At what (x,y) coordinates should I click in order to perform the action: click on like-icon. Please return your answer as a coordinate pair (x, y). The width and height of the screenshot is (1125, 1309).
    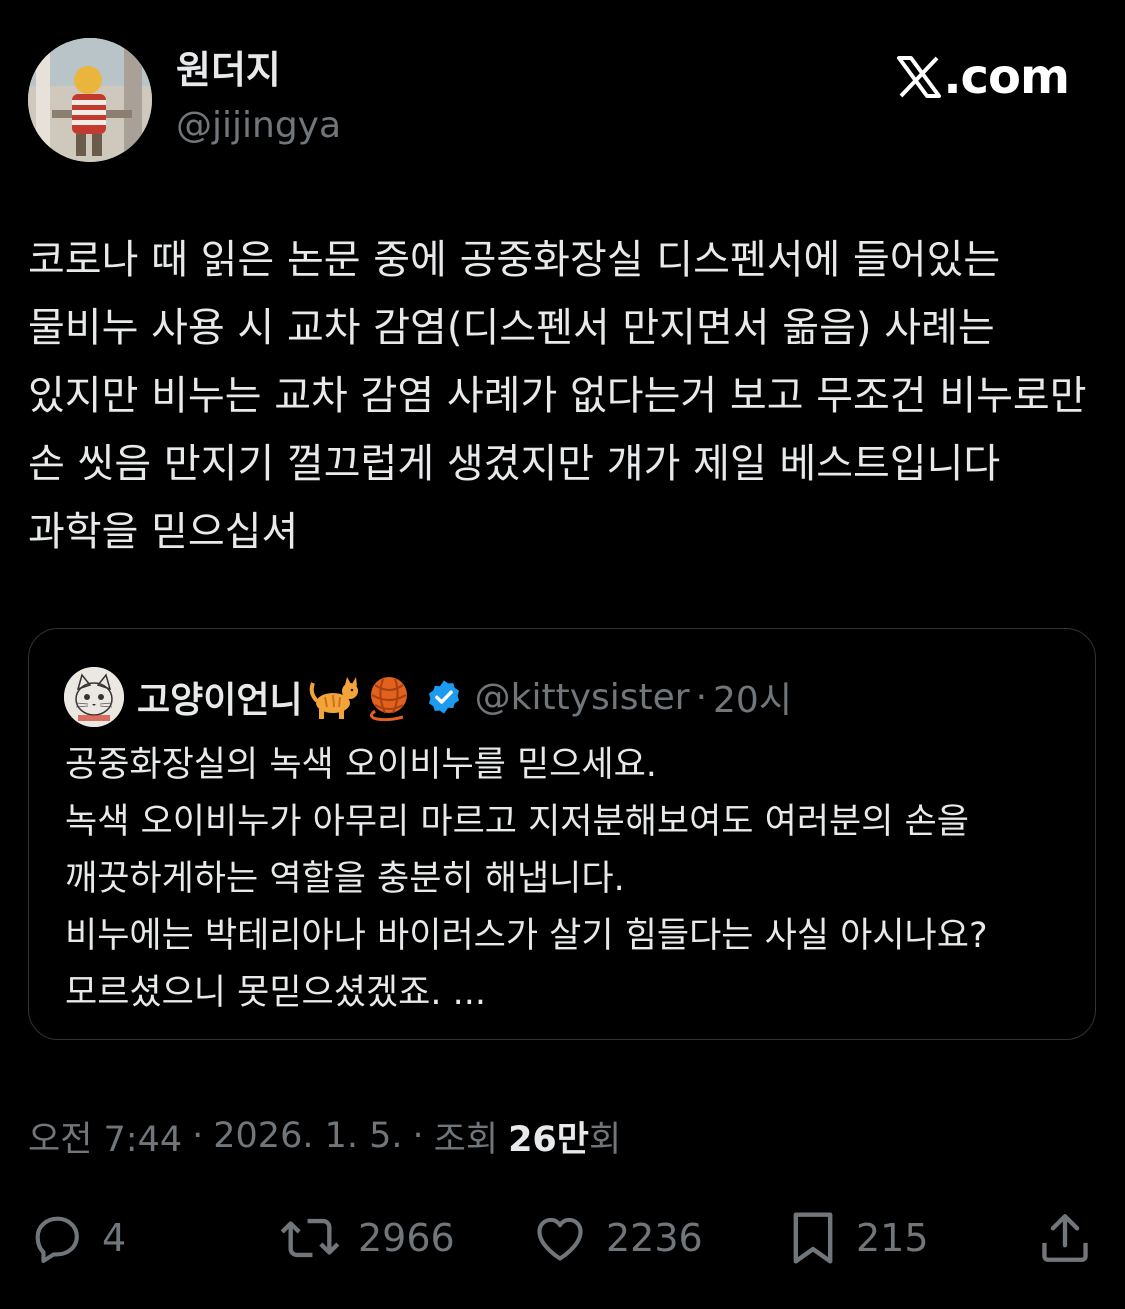
    Looking at the image, I should click on (560, 1238).